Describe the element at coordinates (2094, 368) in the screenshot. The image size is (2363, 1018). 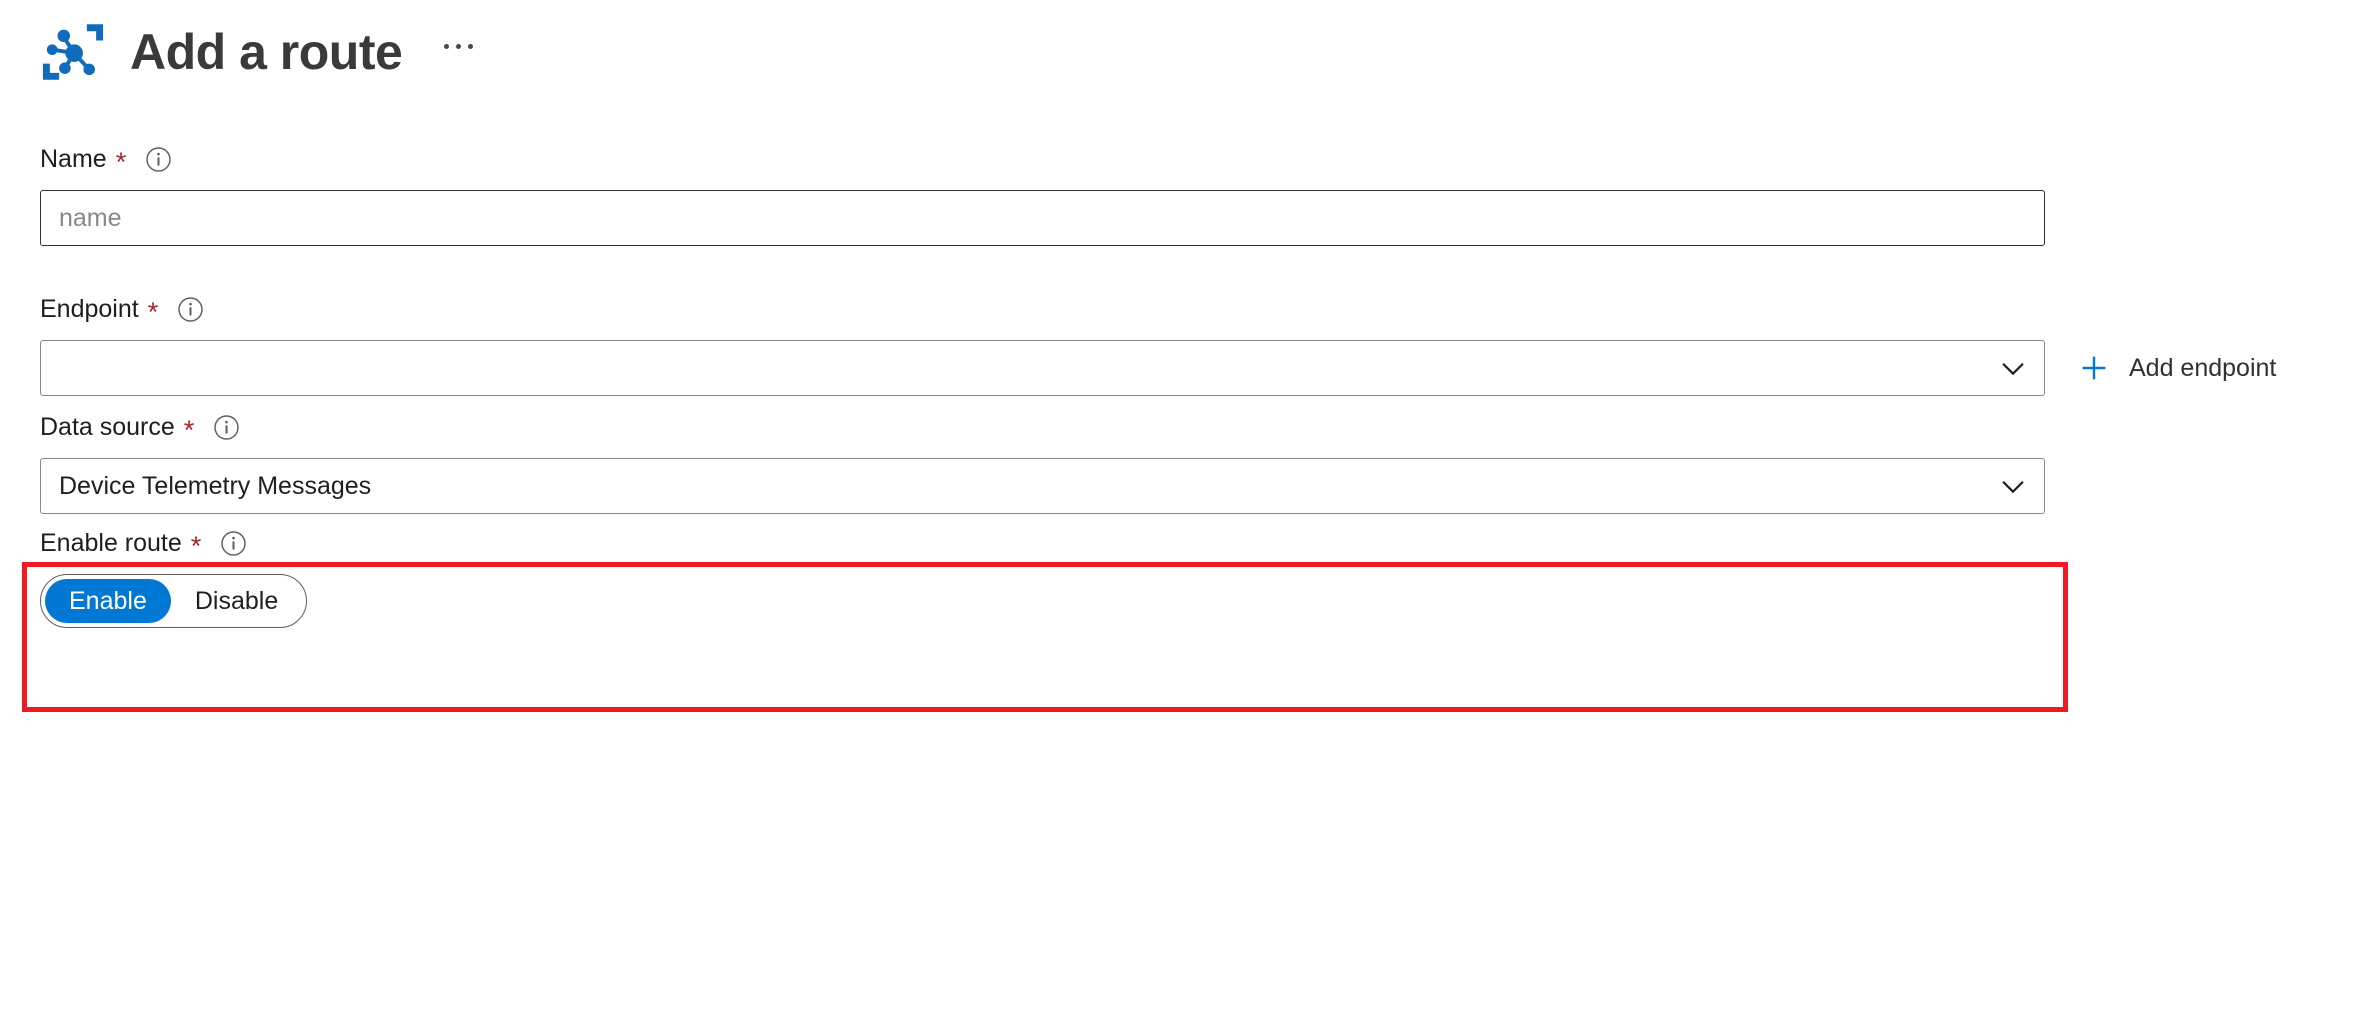
I see `plus-icon` at that location.